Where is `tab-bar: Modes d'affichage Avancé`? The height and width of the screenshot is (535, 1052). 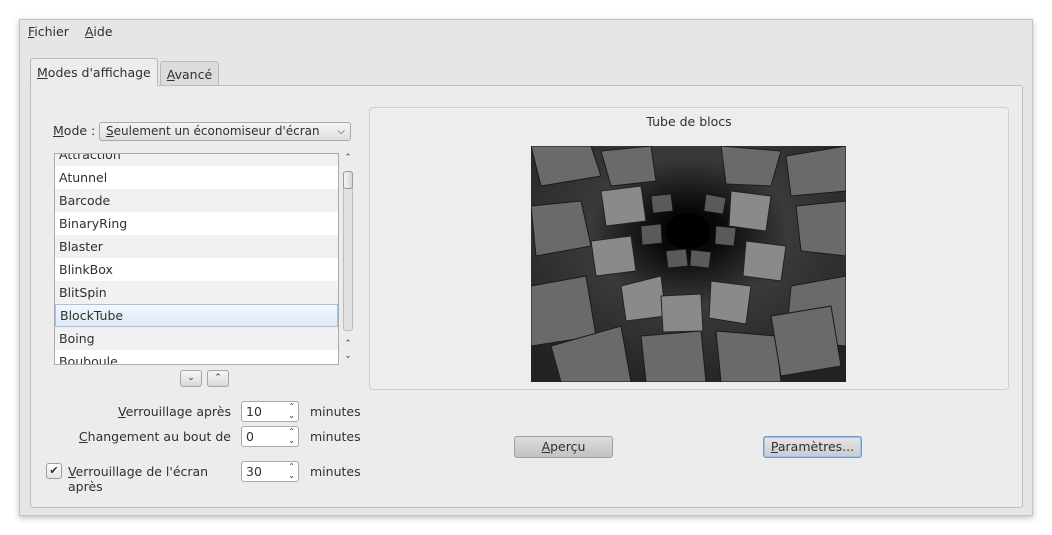 tab-bar: Modes d'affichage Avancé is located at coordinates (125, 72).